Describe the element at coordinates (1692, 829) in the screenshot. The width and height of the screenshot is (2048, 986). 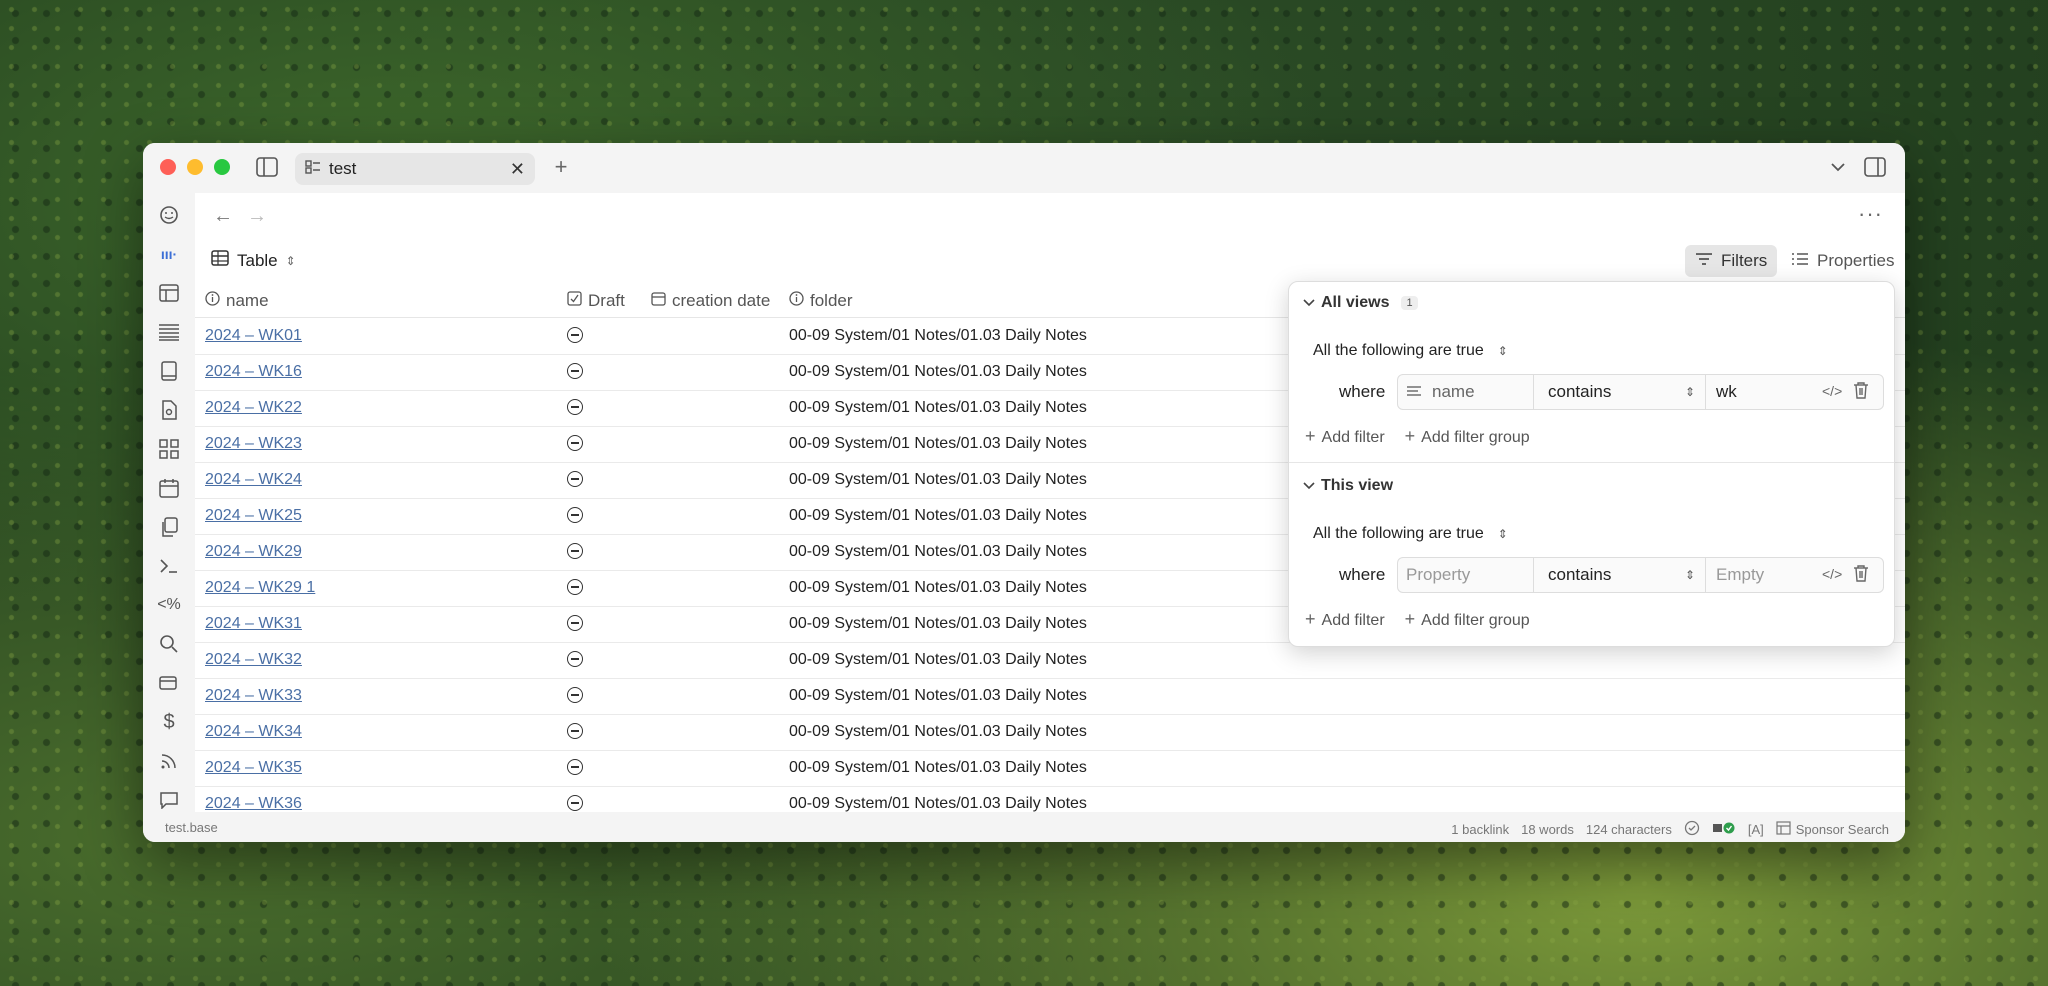
I see `check-circle-icon` at that location.